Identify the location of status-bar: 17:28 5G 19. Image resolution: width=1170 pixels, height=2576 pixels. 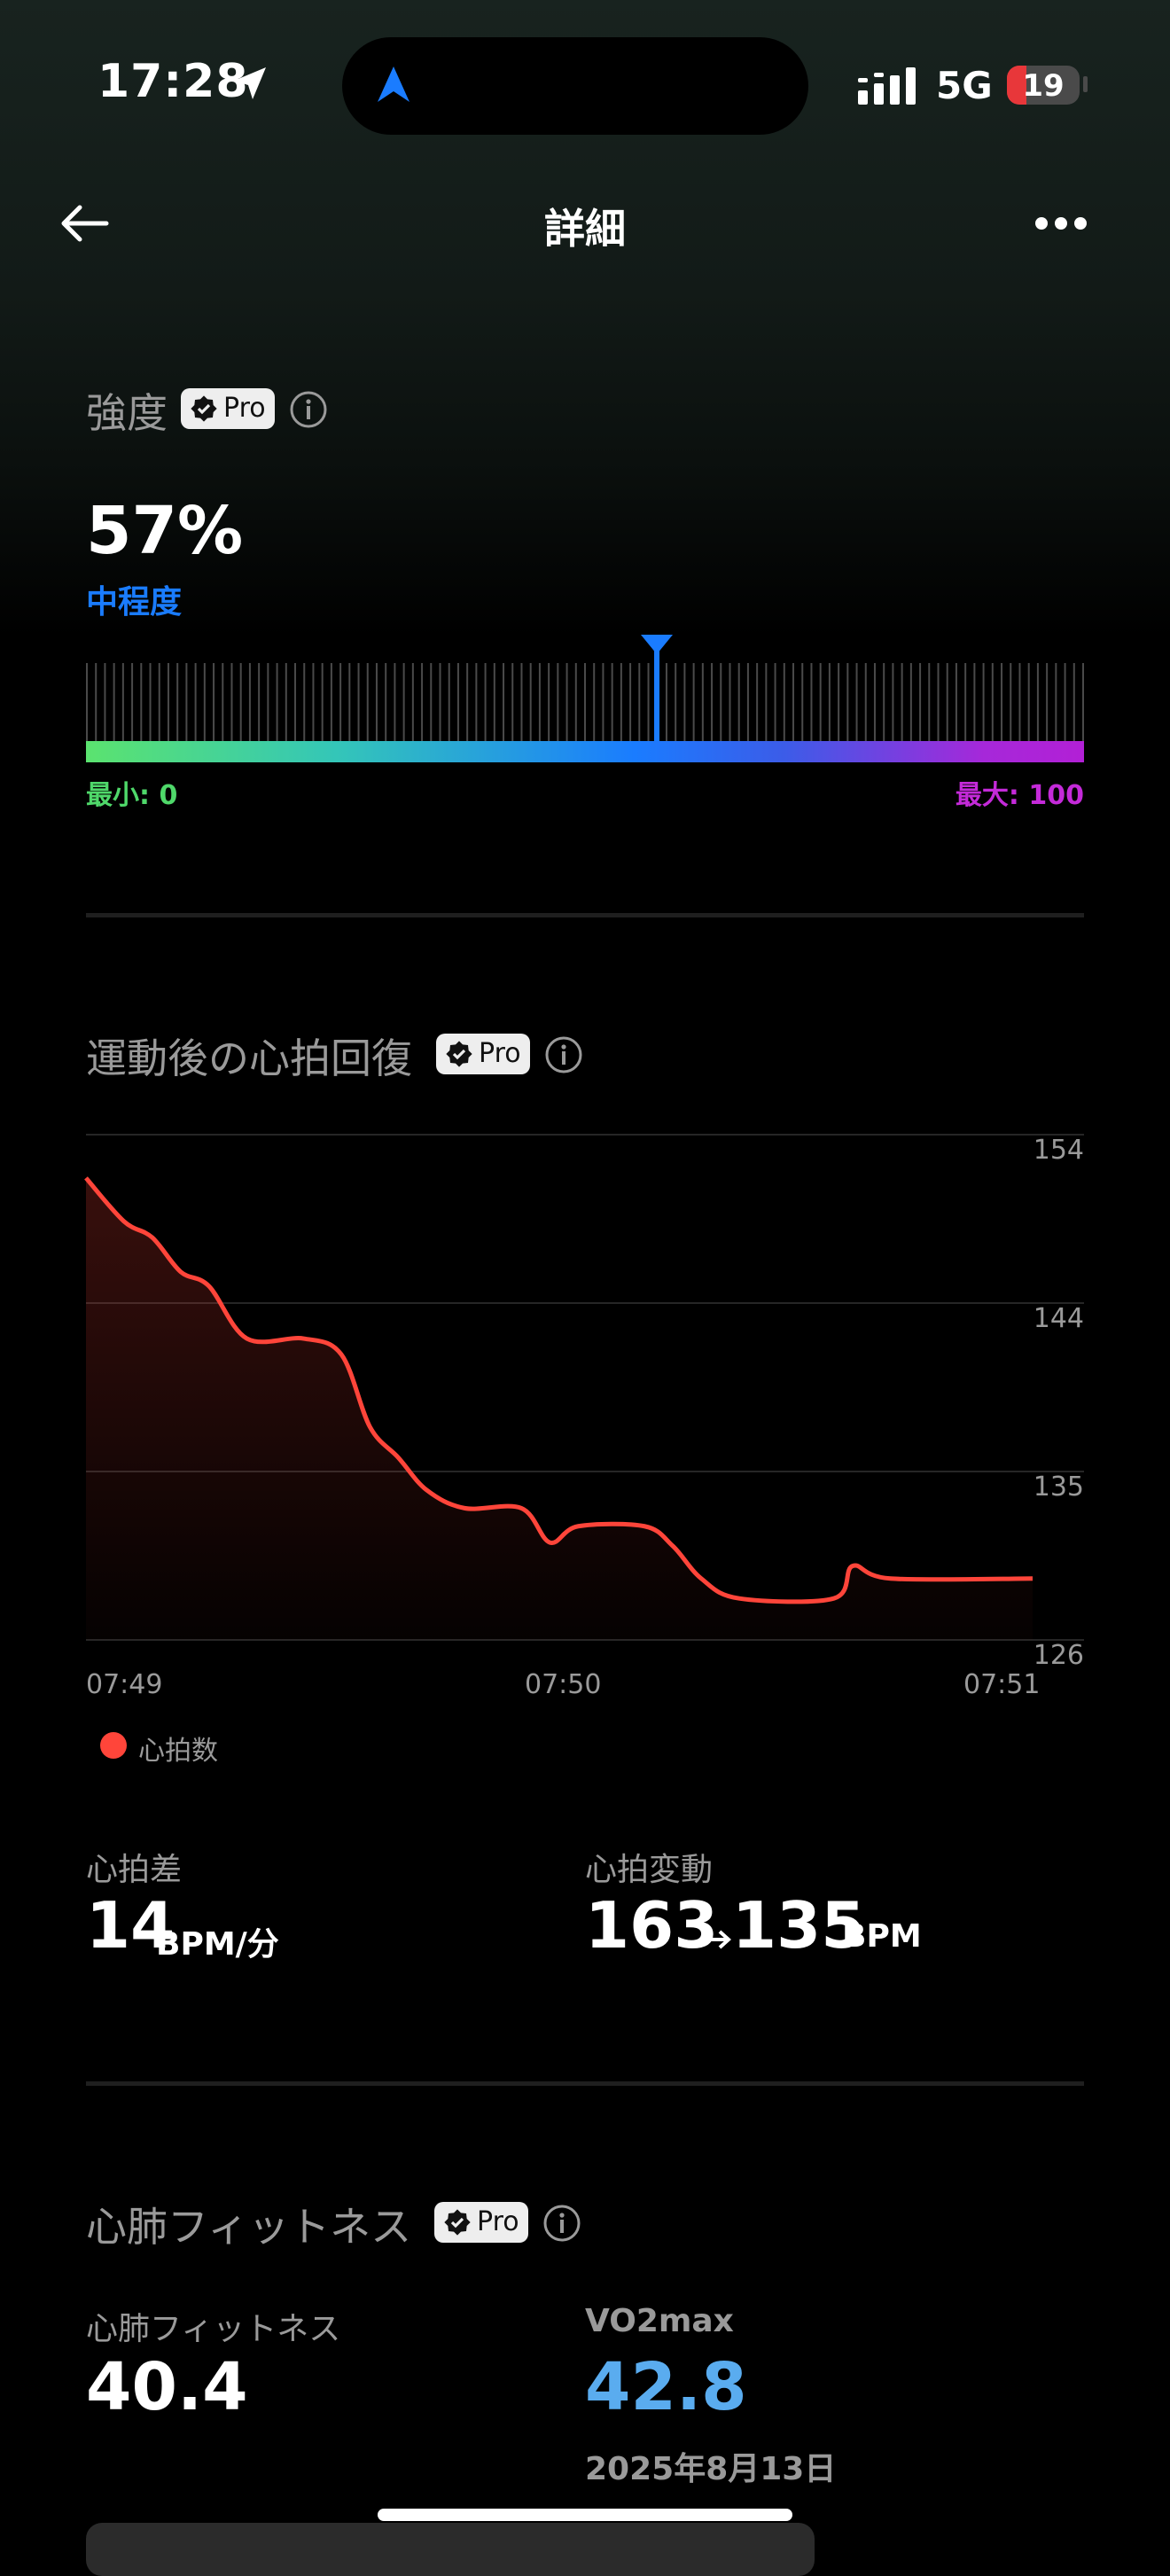
(585, 84).